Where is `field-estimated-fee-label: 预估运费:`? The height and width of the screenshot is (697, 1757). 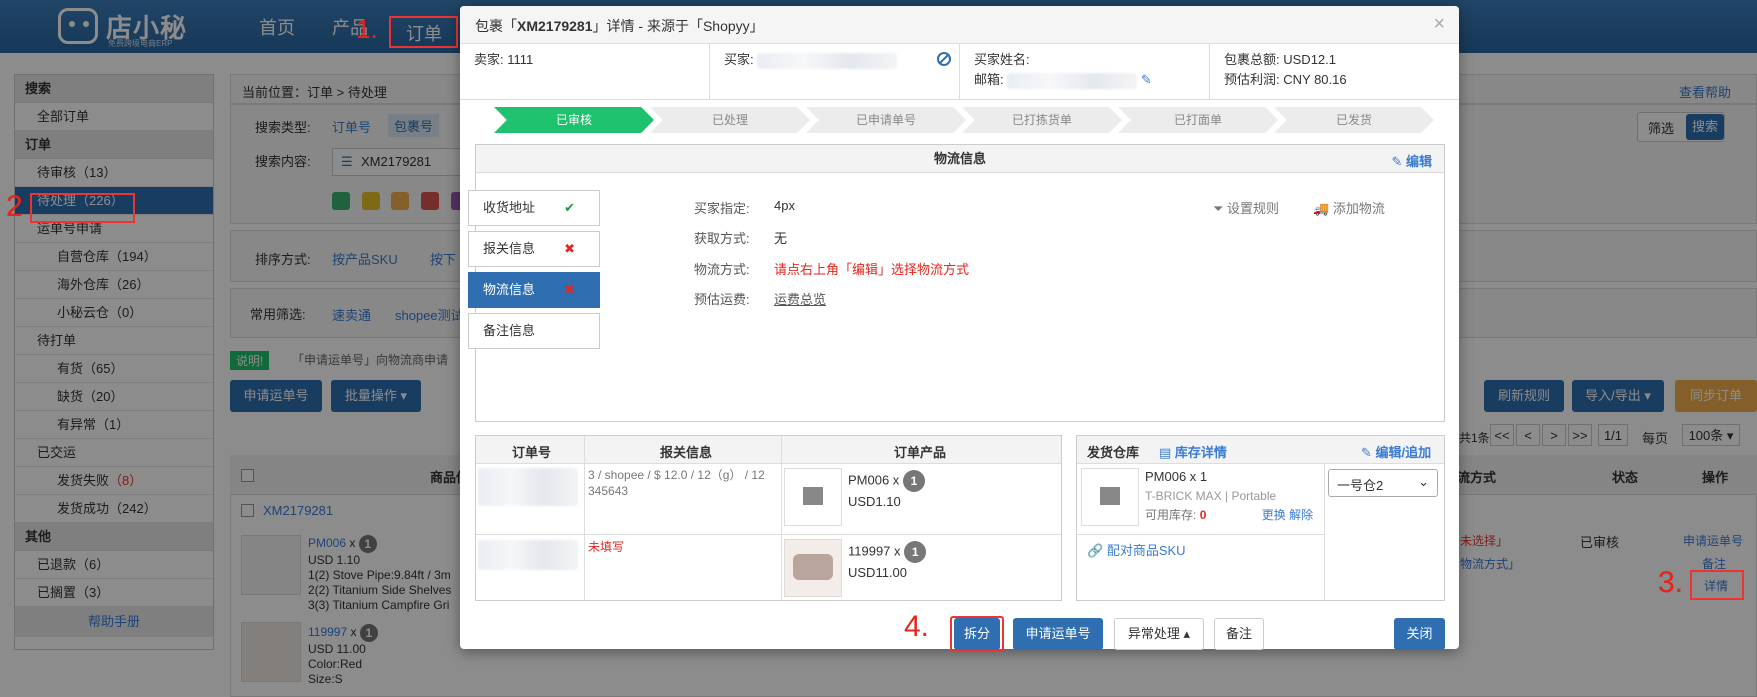 field-estimated-fee-label: 预估运费: is located at coordinates (722, 299).